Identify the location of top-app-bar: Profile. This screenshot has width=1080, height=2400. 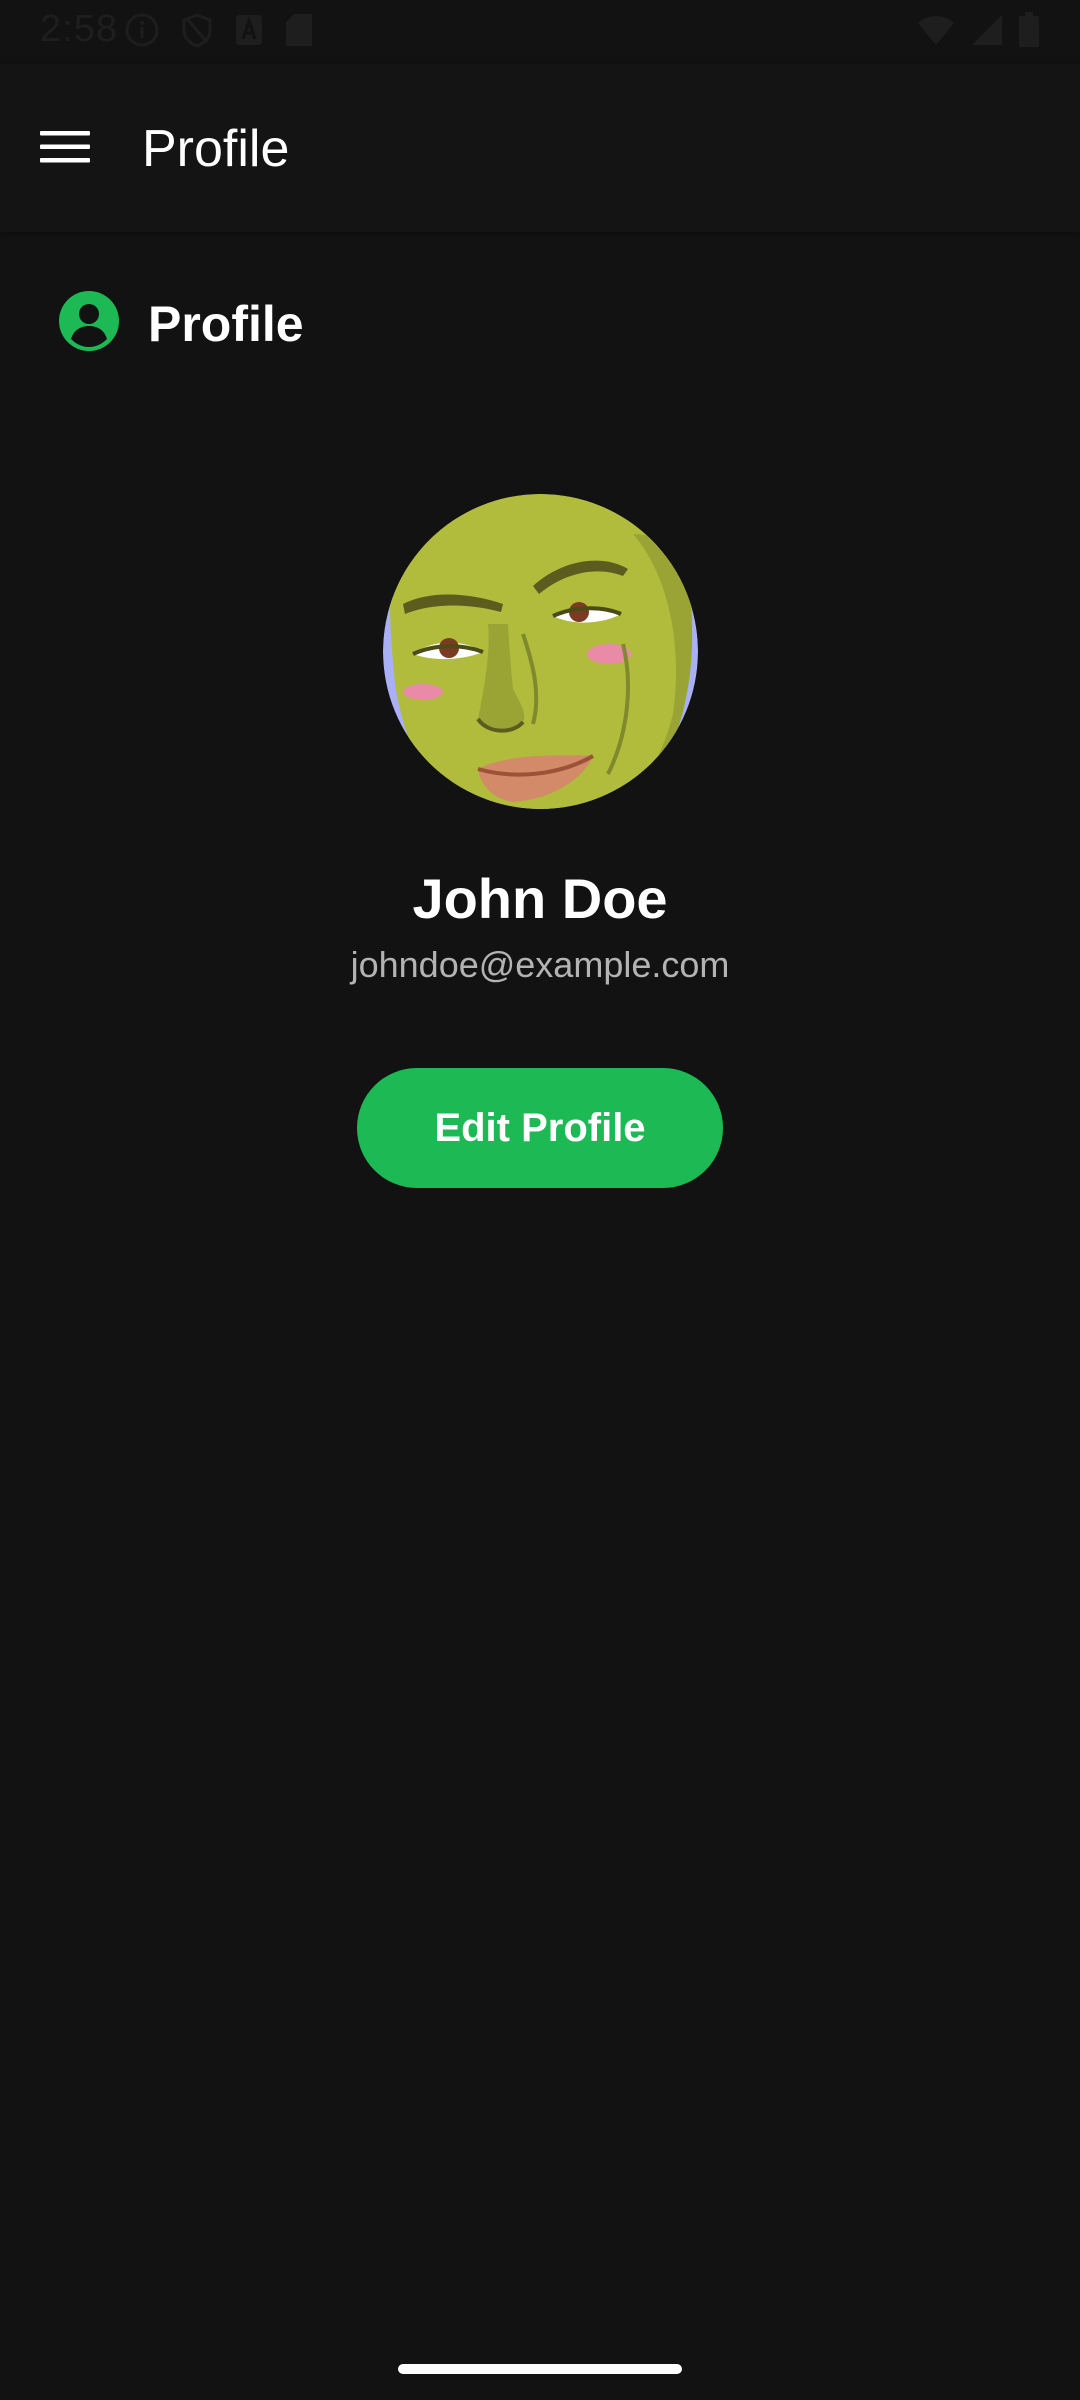
(540, 148).